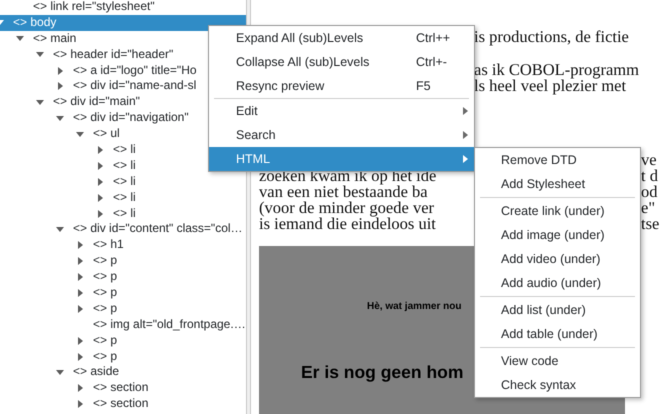 The image size is (661, 414). Describe the element at coordinates (341, 86) in the screenshot. I see `menu-item: Resync preview F5` at that location.